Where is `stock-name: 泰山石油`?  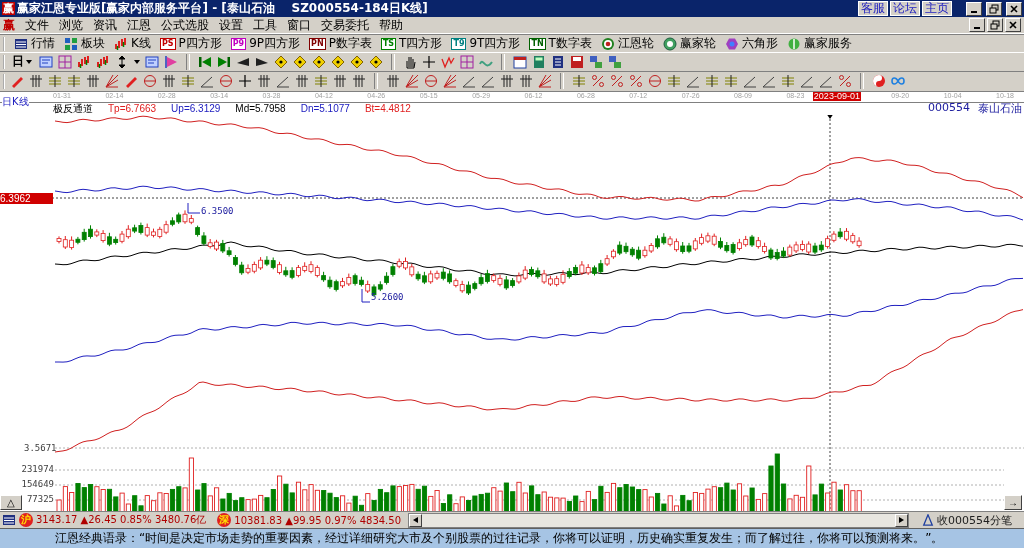 stock-name: 泰山石油 is located at coordinates (1000, 109).